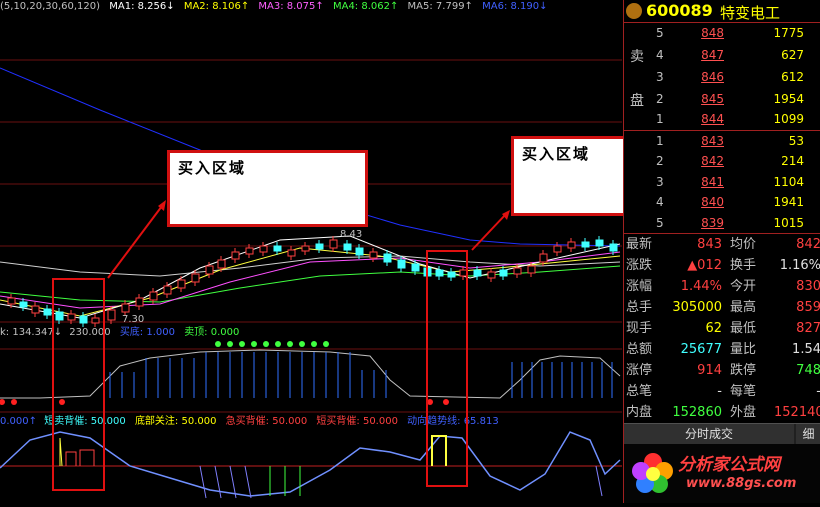 This screenshot has height=507, width=820. I want to click on stat-value: 748, so click(808, 370).